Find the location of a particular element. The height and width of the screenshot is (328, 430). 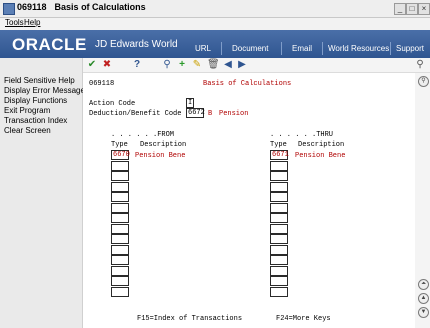

add-icon: + is located at coordinates (182, 65).